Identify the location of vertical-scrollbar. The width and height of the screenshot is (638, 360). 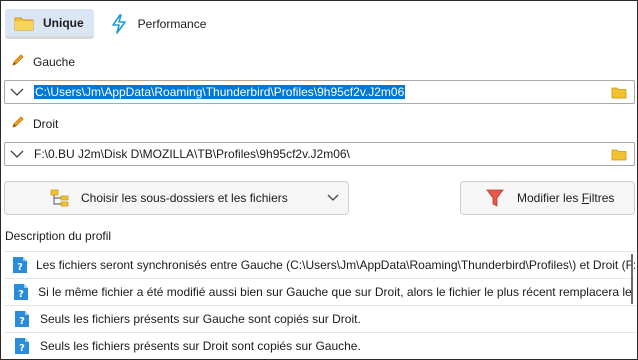
(632, 279).